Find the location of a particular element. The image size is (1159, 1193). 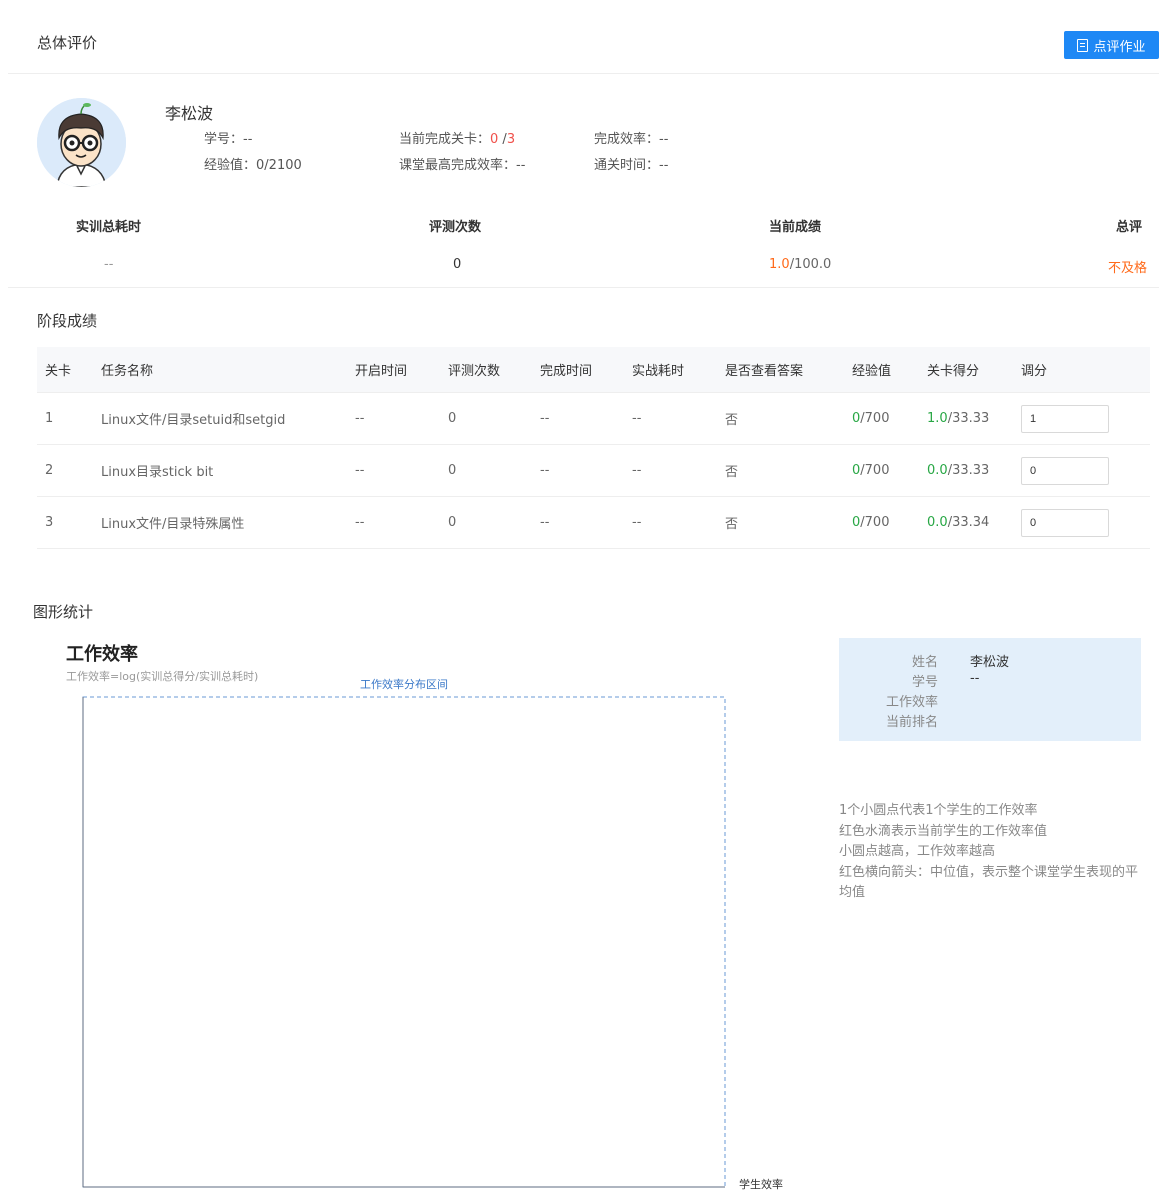

row-score-got: 0.0 is located at coordinates (937, 522).